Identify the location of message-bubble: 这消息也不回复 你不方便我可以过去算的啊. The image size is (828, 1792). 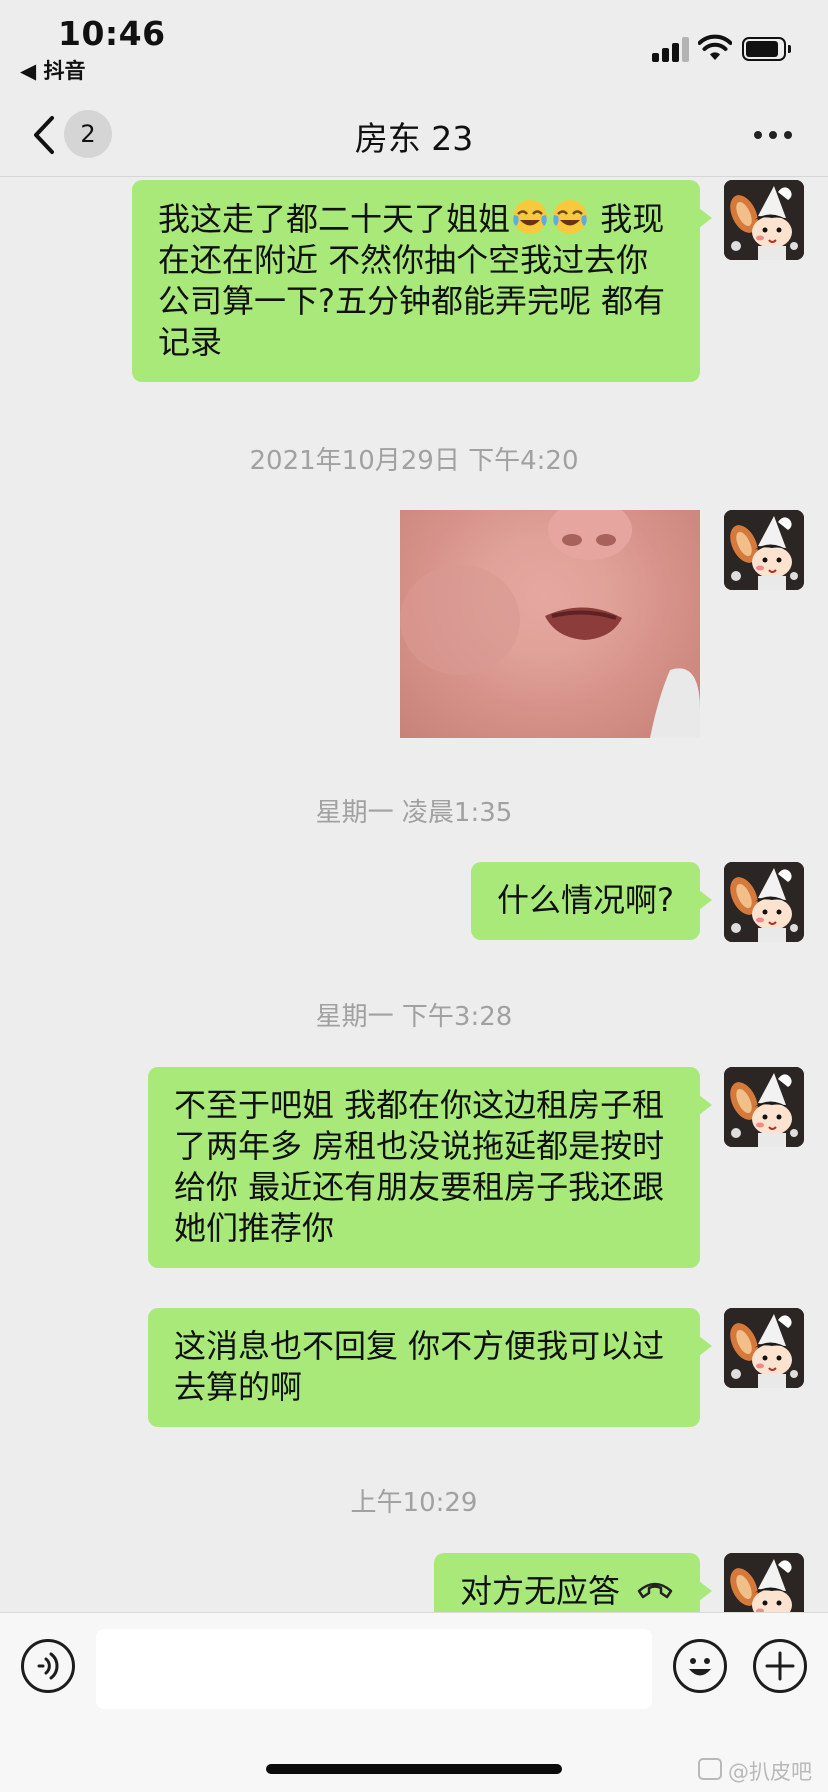
(430, 1367).